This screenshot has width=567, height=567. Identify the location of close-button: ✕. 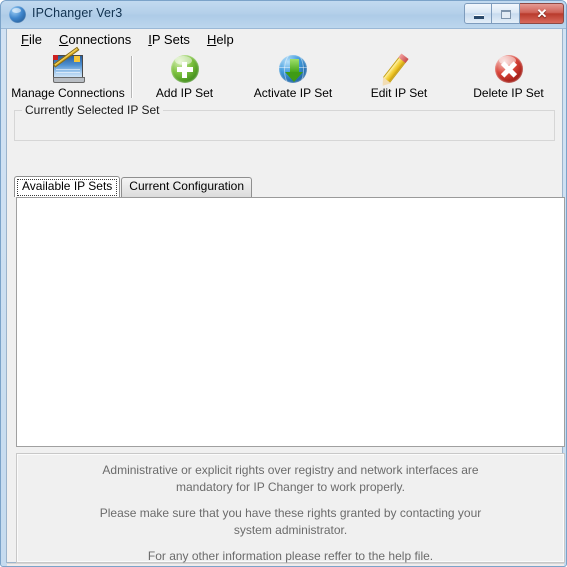
(542, 13).